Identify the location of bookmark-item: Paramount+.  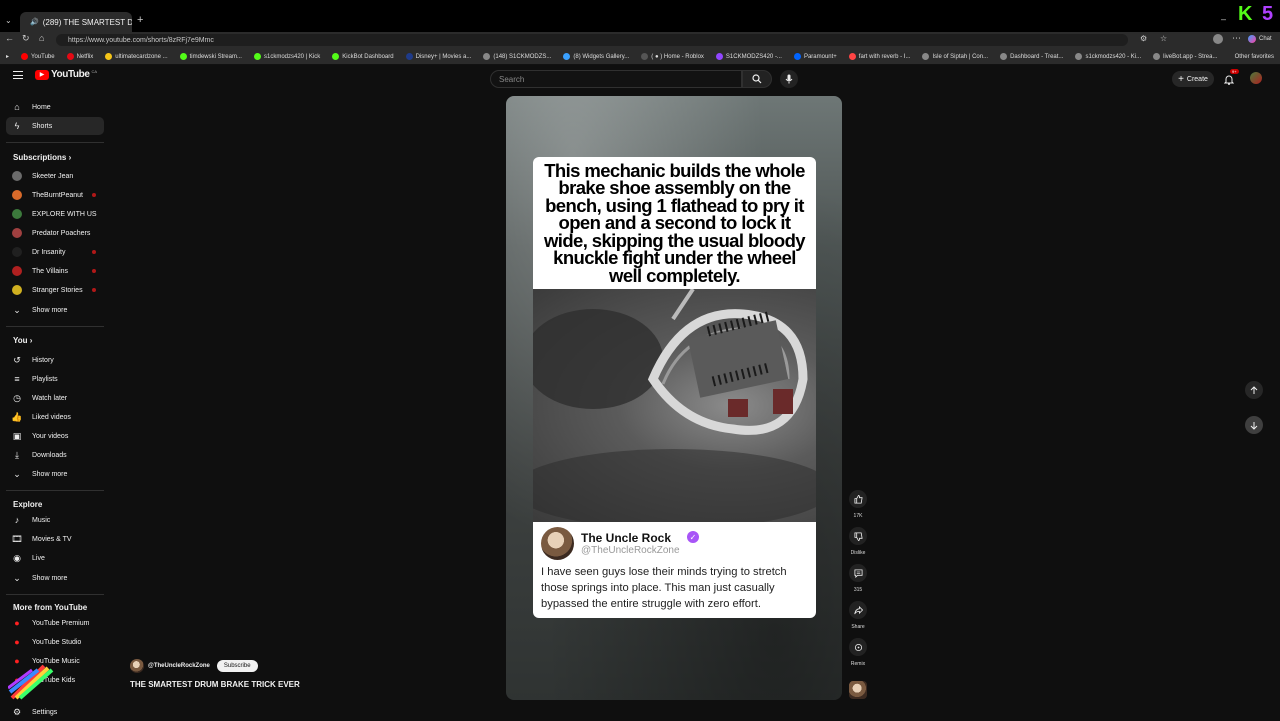
(815, 56).